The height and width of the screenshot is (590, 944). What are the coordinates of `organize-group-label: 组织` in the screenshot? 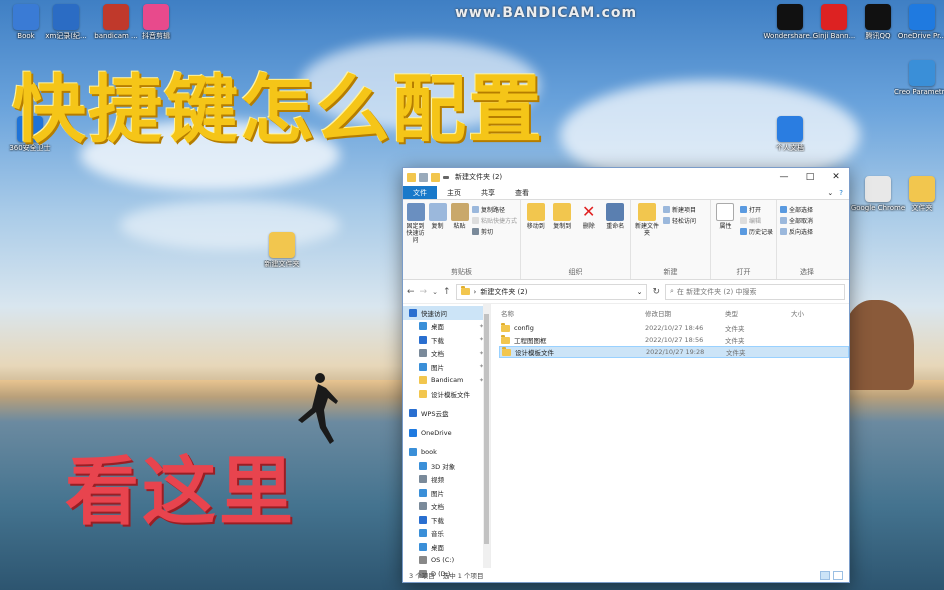 It's located at (575, 272).